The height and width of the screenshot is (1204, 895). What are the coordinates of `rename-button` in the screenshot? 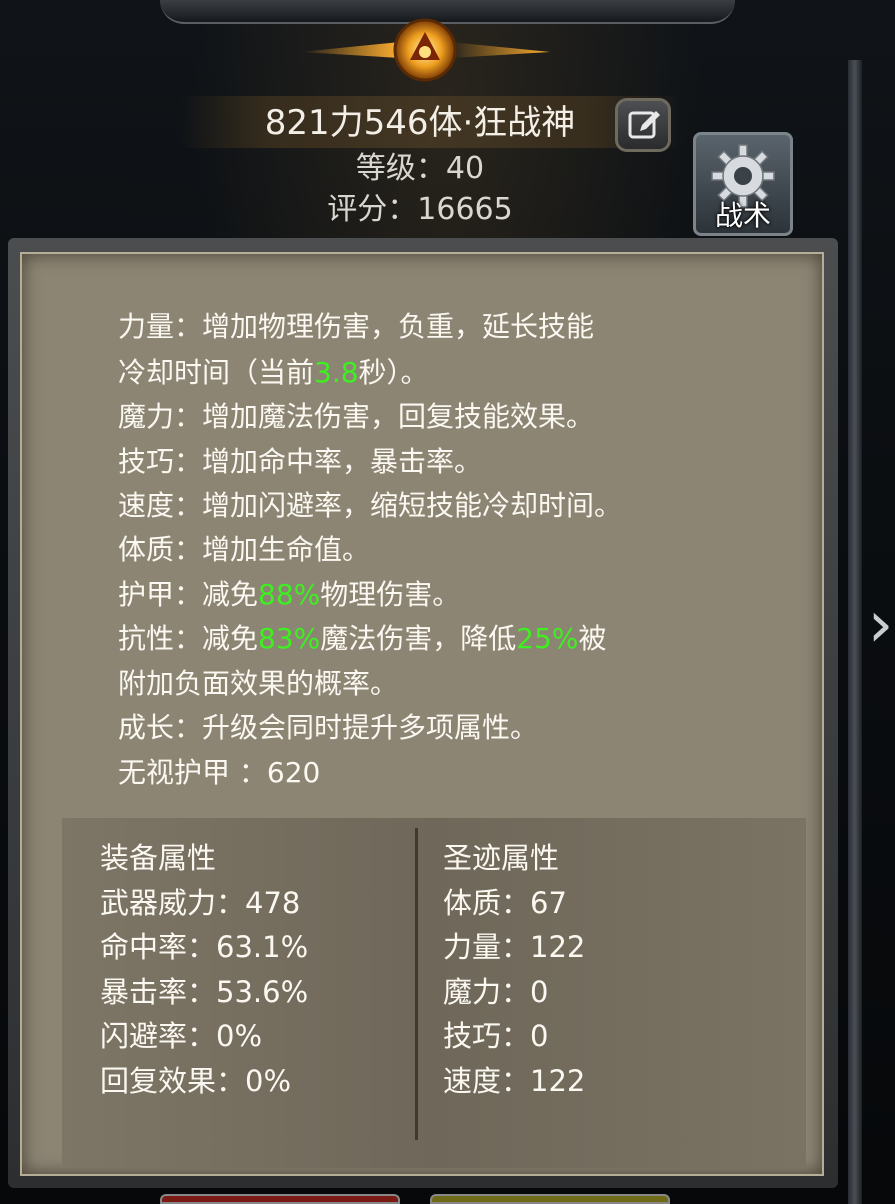 It's located at (643, 125).